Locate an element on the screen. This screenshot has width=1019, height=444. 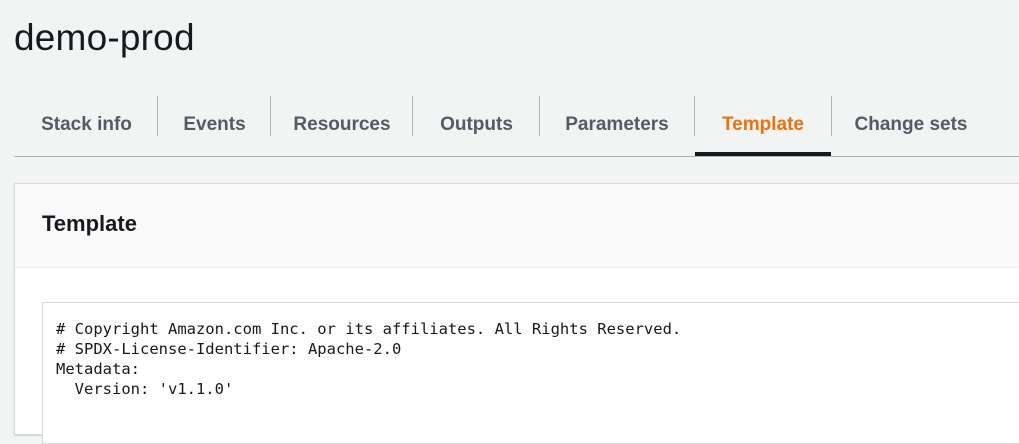
tab-stack-info: Stack info is located at coordinates (86, 125).